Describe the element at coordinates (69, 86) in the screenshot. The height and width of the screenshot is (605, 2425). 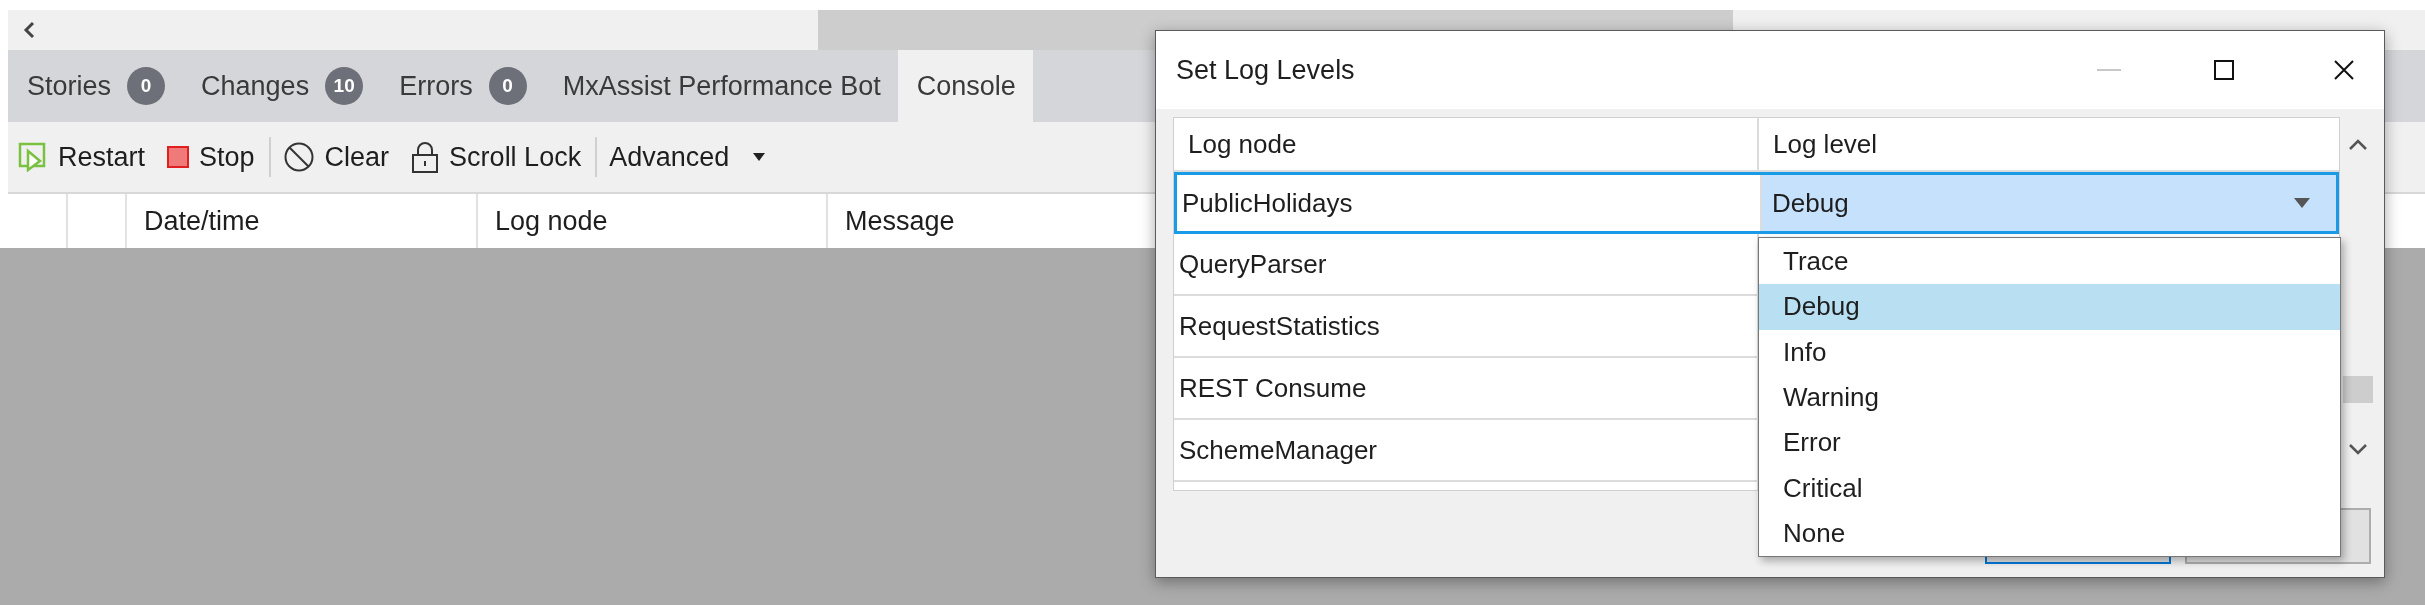
I see `tab-label: Stories` at that location.